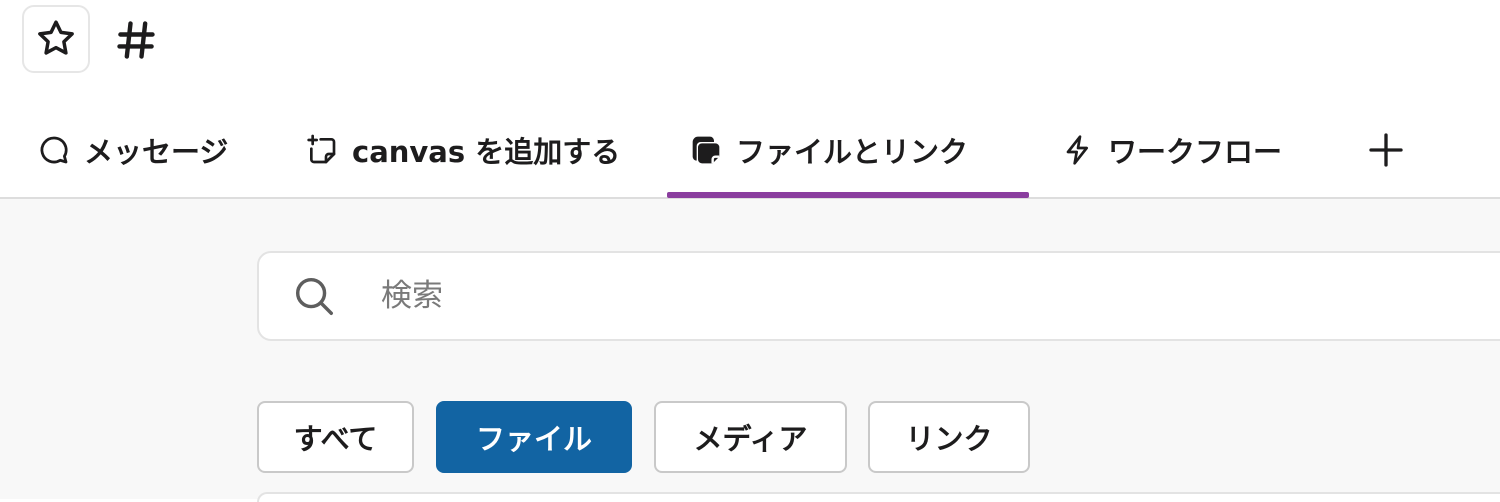 The width and height of the screenshot is (1500, 502). Describe the element at coordinates (706, 150) in the screenshot. I see `files-icon` at that location.